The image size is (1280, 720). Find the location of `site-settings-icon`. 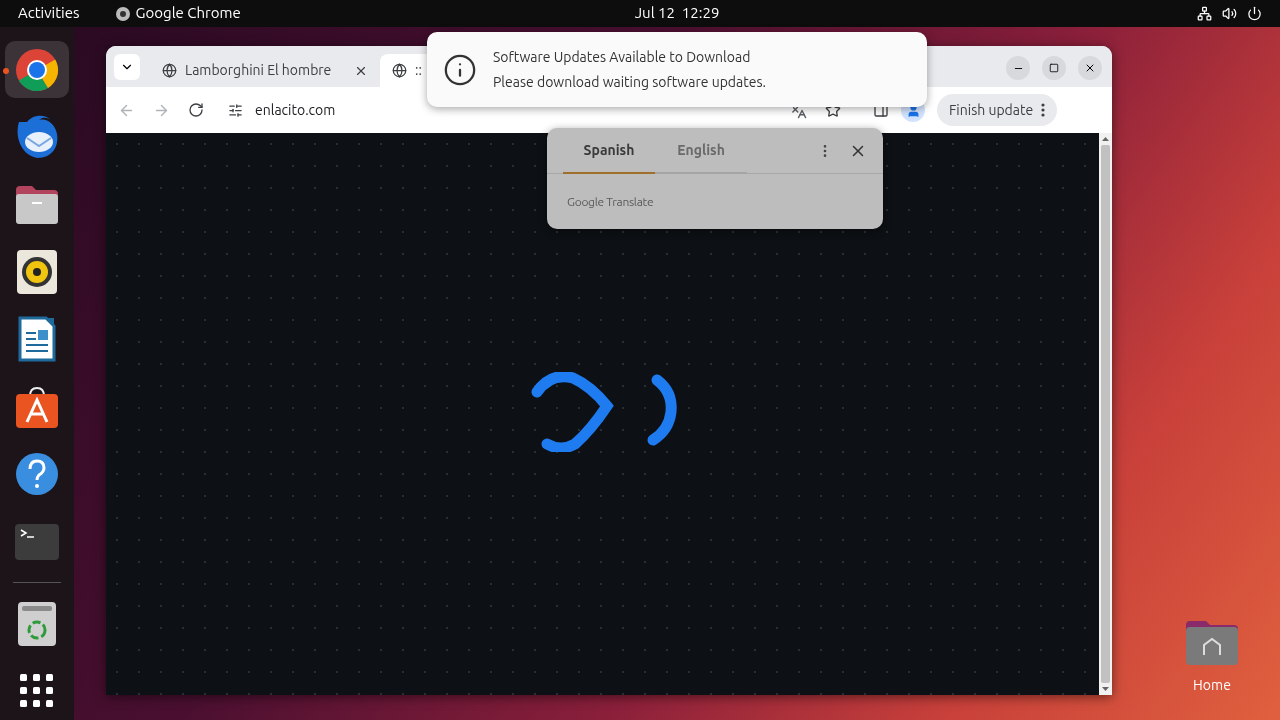

site-settings-icon is located at coordinates (235, 110).